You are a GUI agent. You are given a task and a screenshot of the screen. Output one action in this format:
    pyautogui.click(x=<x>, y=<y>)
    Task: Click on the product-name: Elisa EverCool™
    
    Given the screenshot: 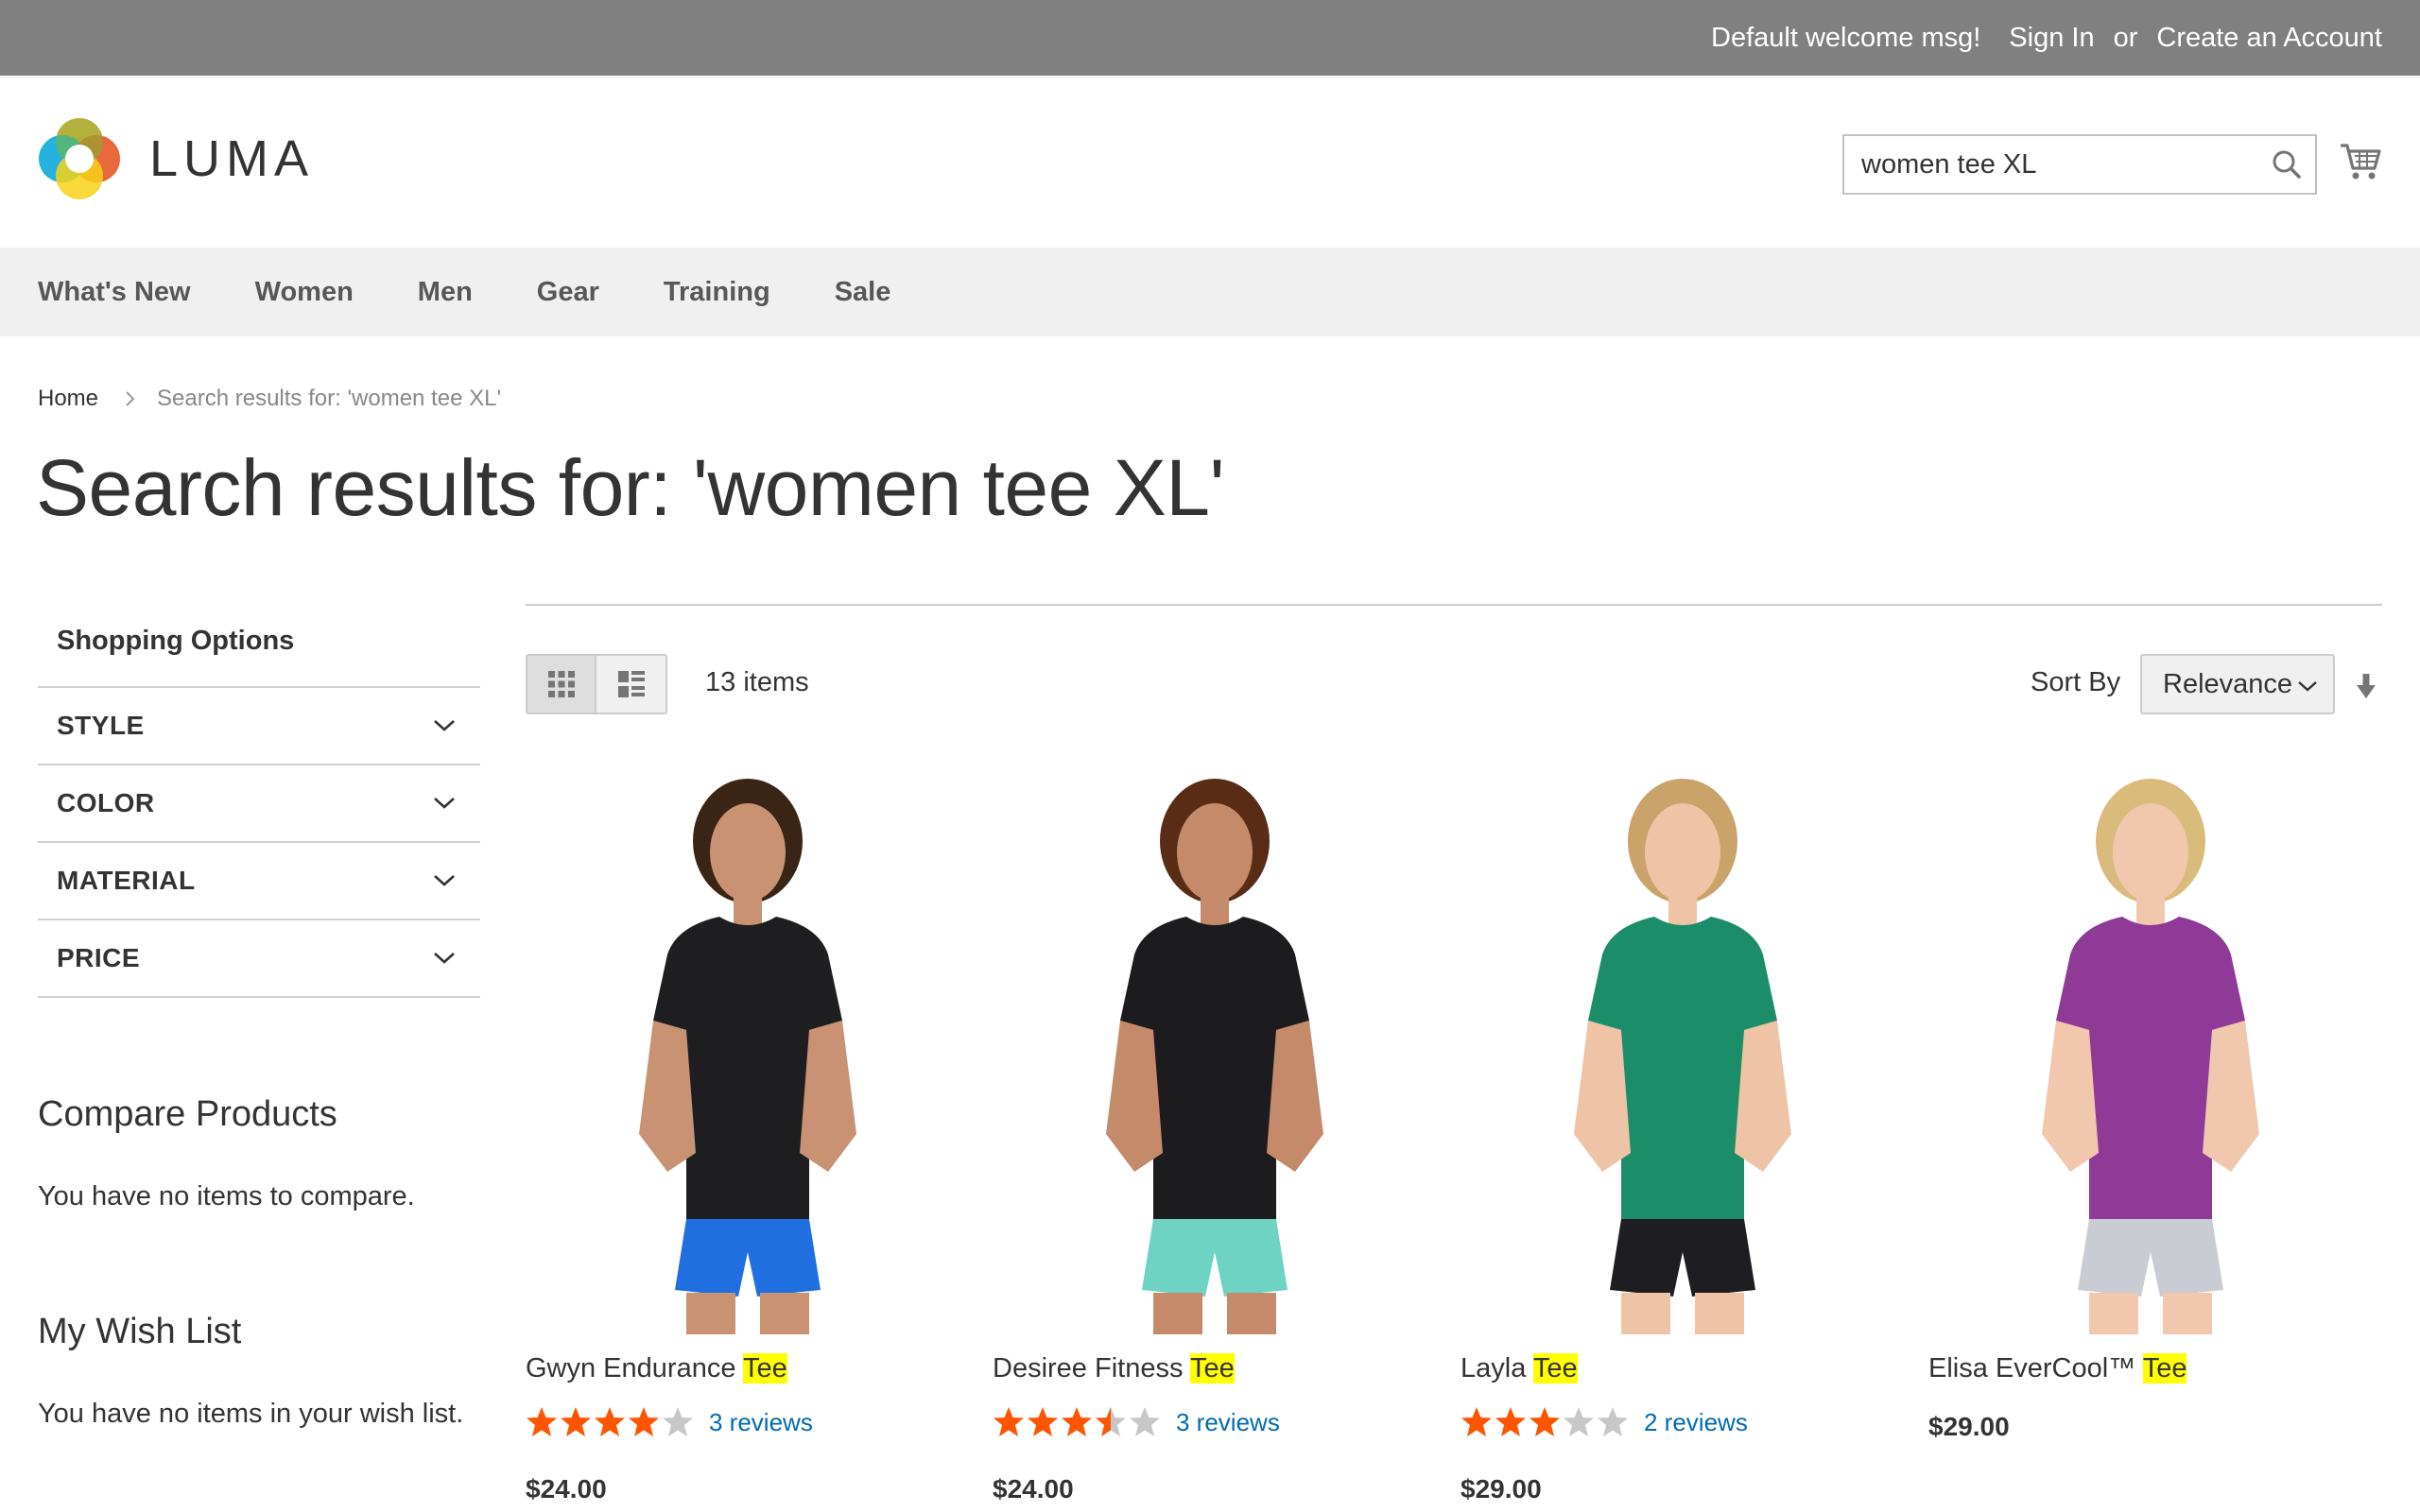 What is the action you would take?
    pyautogui.click(x=2035, y=1368)
    